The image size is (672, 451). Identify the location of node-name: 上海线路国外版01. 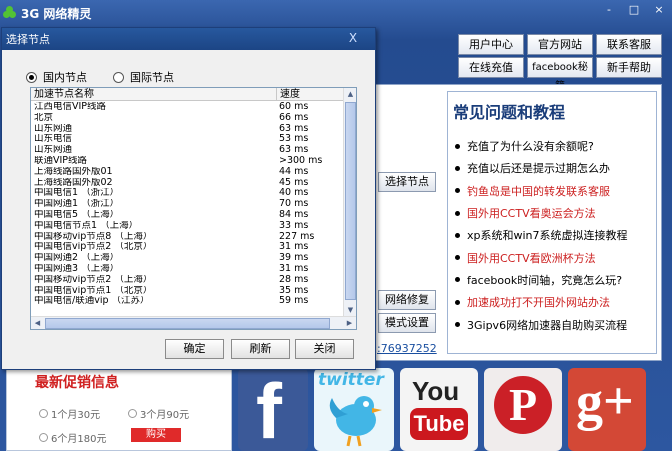
(73, 171).